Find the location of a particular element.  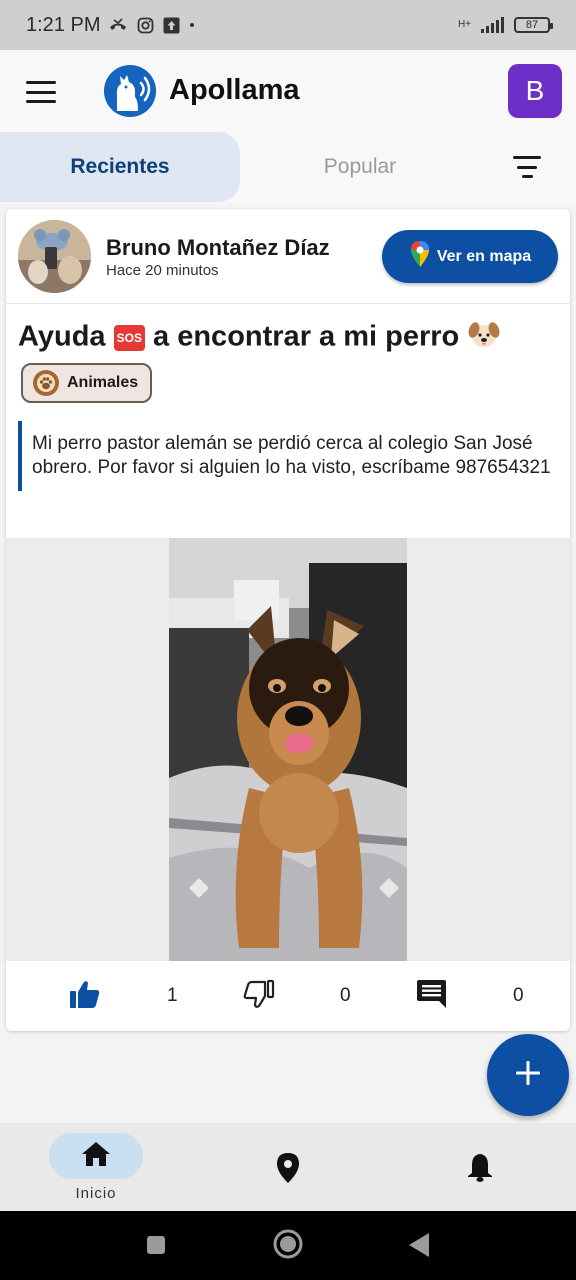

system-navigation-bar is located at coordinates (288, 1245).